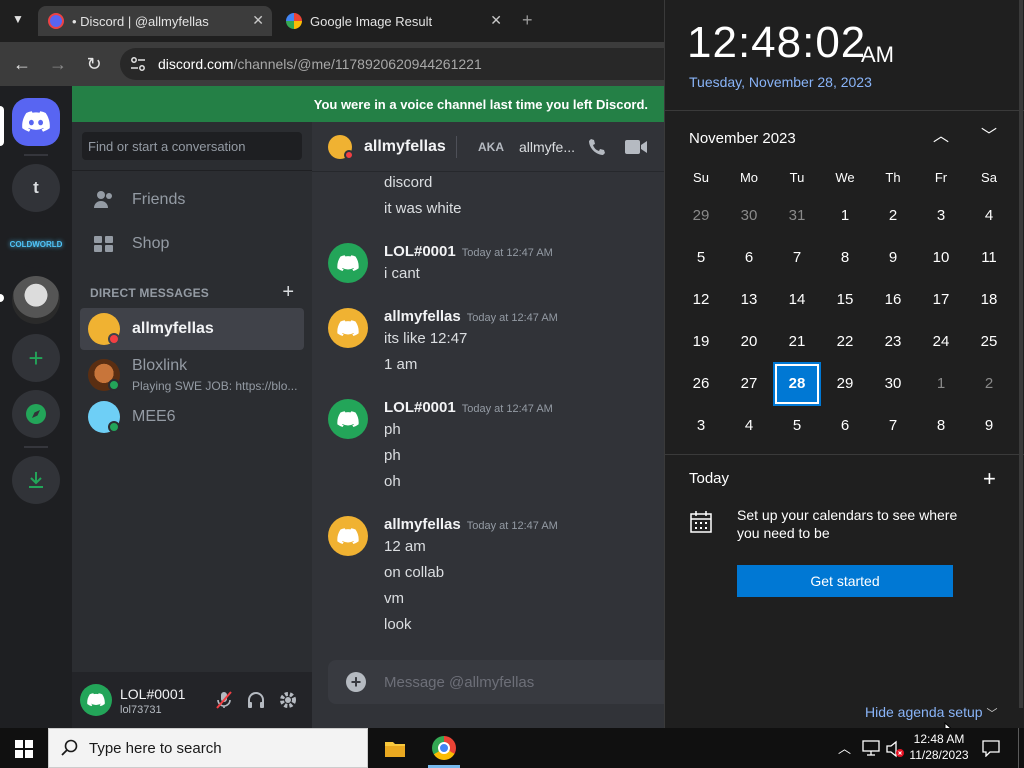 This screenshot has width=1024, height=768. I want to click on next-month-chevron-icon: ﹀, so click(989, 137).